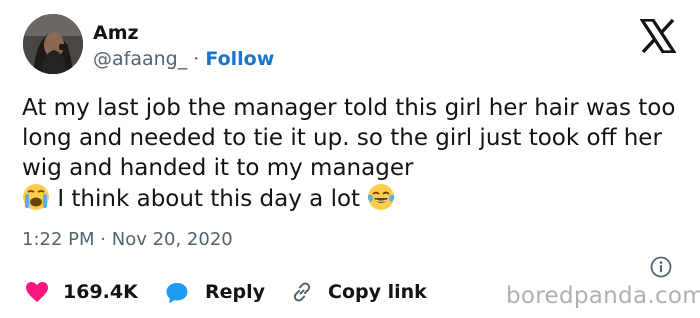  I want to click on watermark-boredpanda: boredpanda.com, so click(603, 296).